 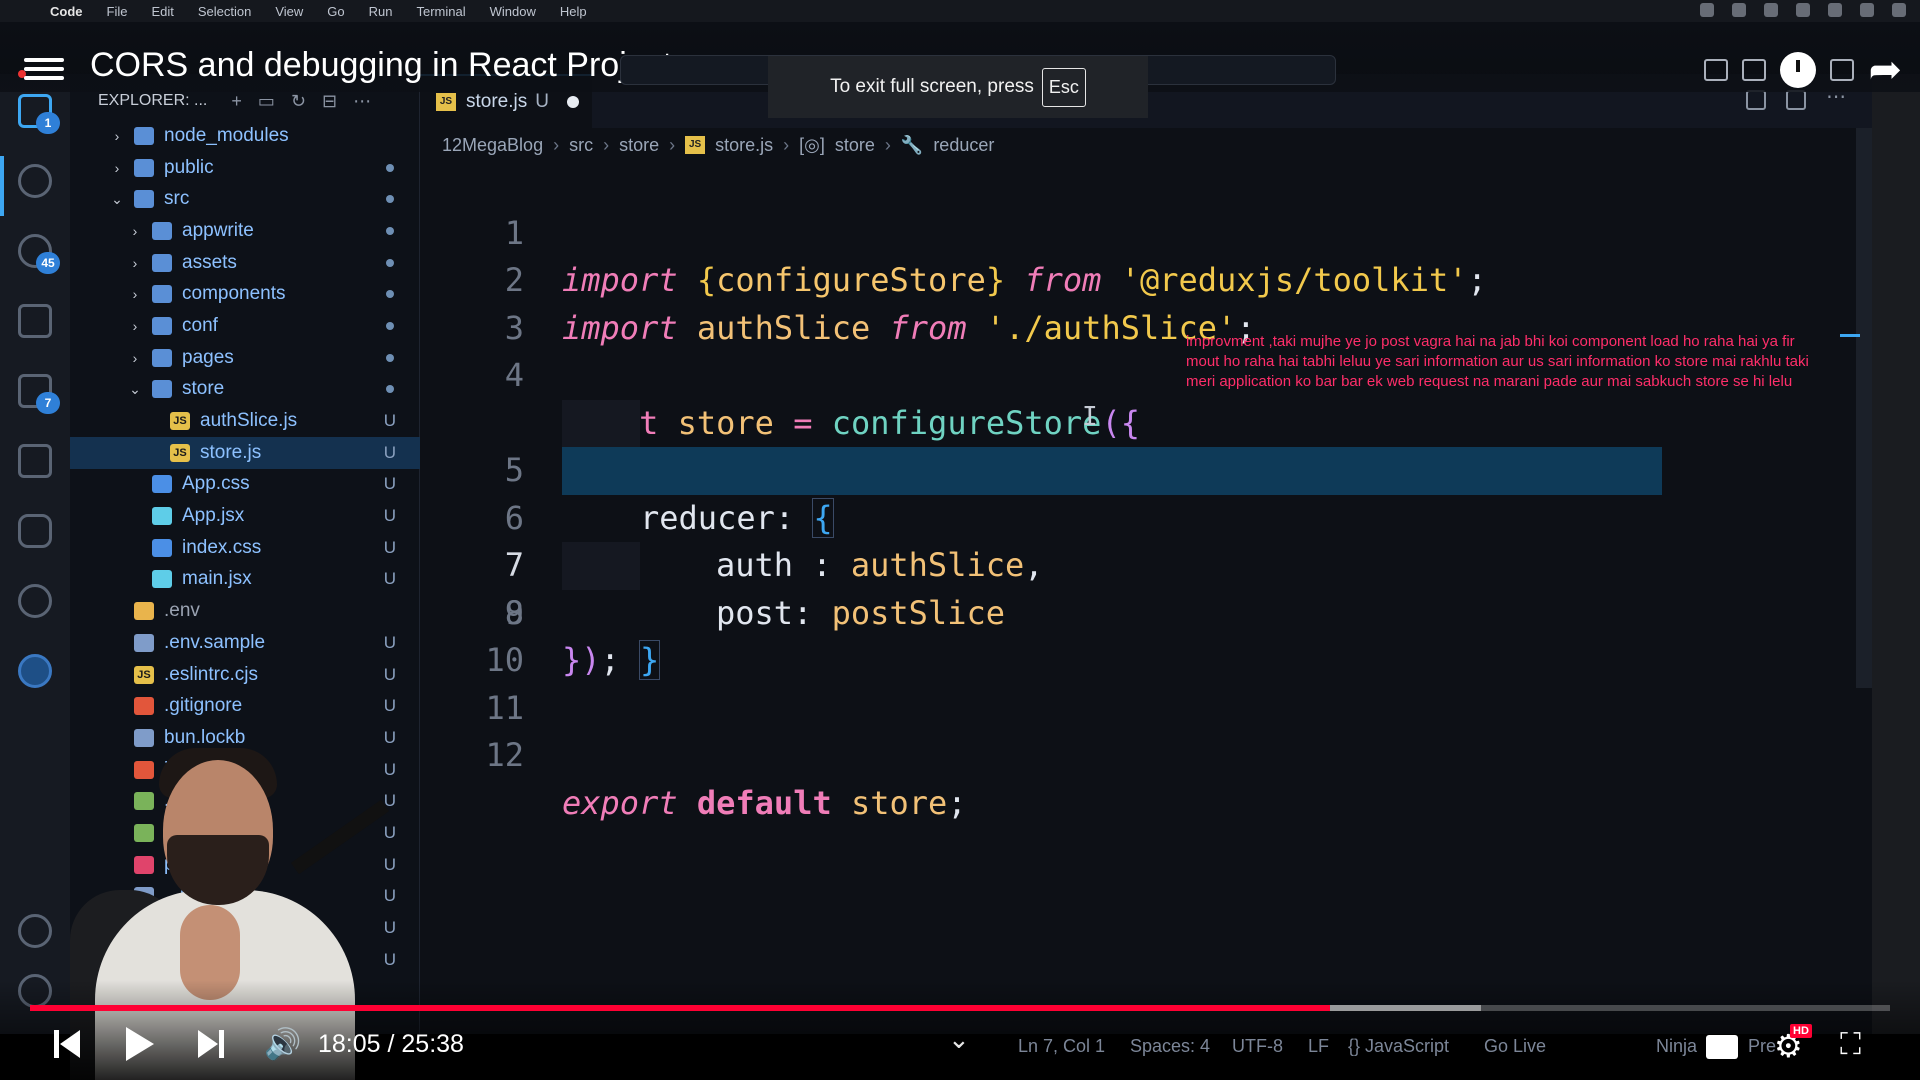 What do you see at coordinates (44, 73) in the screenshot?
I see `playlist-menu-icon` at bounding box center [44, 73].